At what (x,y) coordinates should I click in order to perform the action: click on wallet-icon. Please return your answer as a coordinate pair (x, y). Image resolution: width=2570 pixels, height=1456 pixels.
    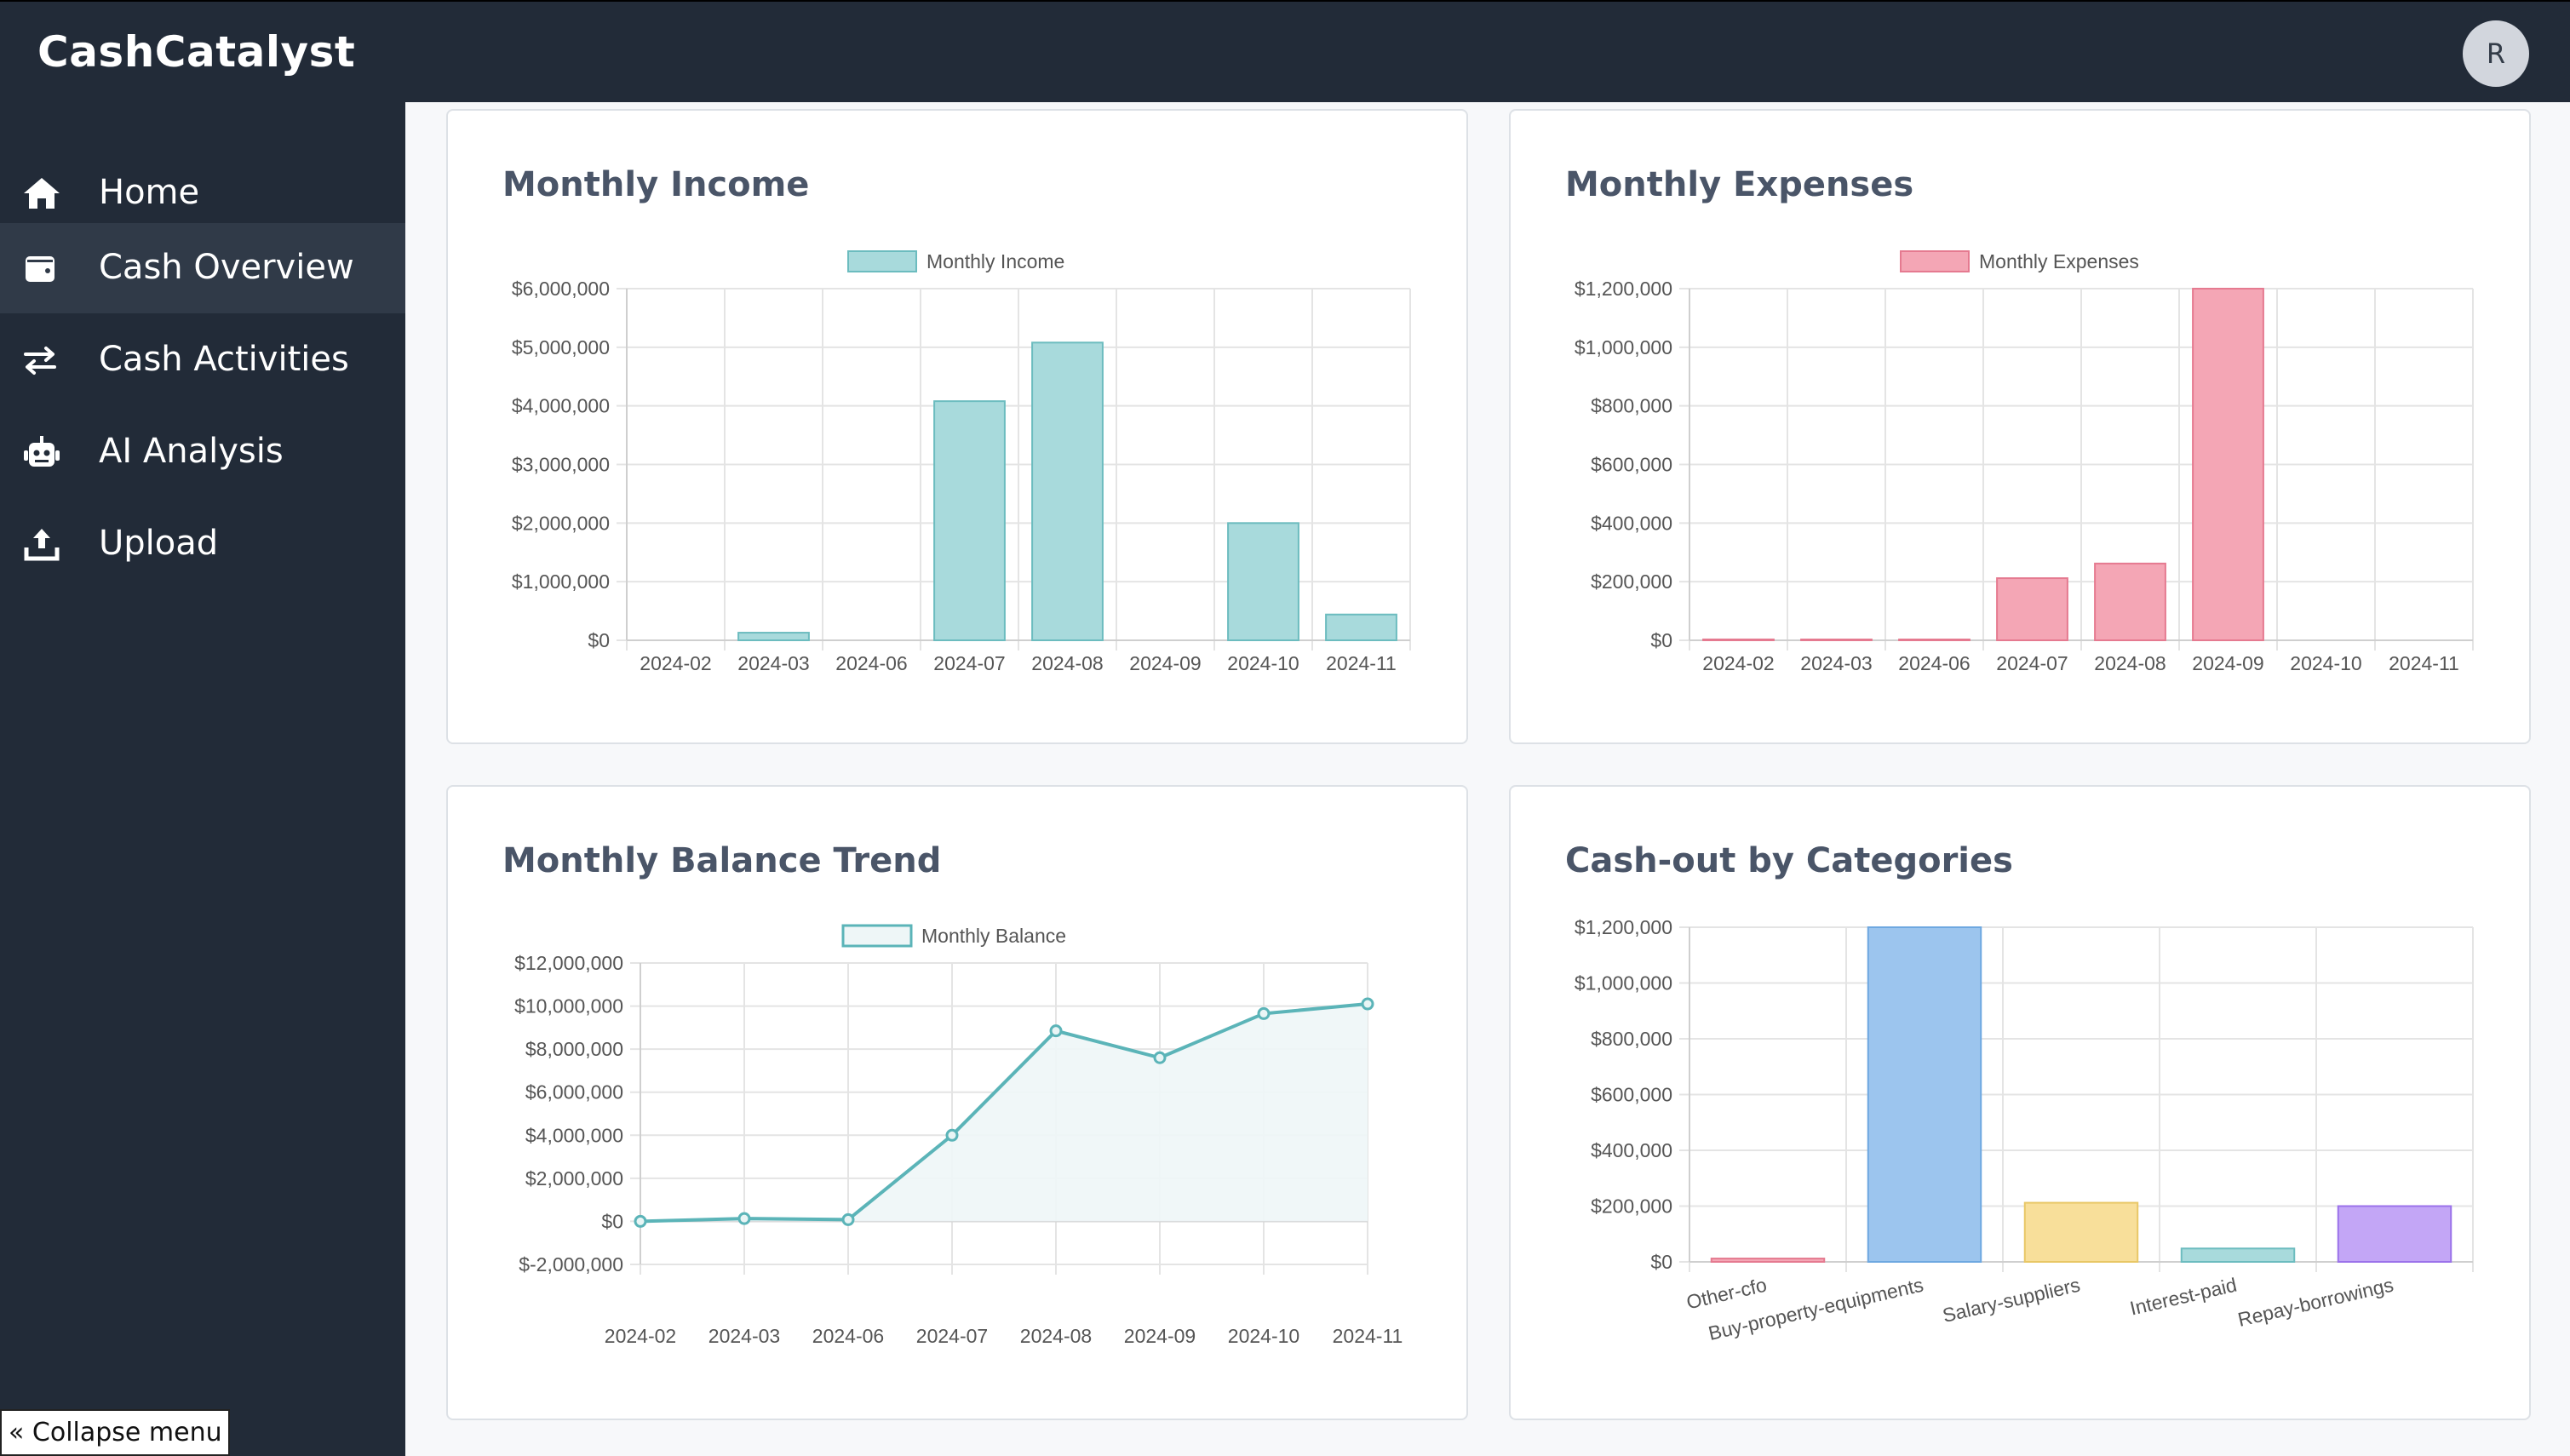
    Looking at the image, I should click on (40, 269).